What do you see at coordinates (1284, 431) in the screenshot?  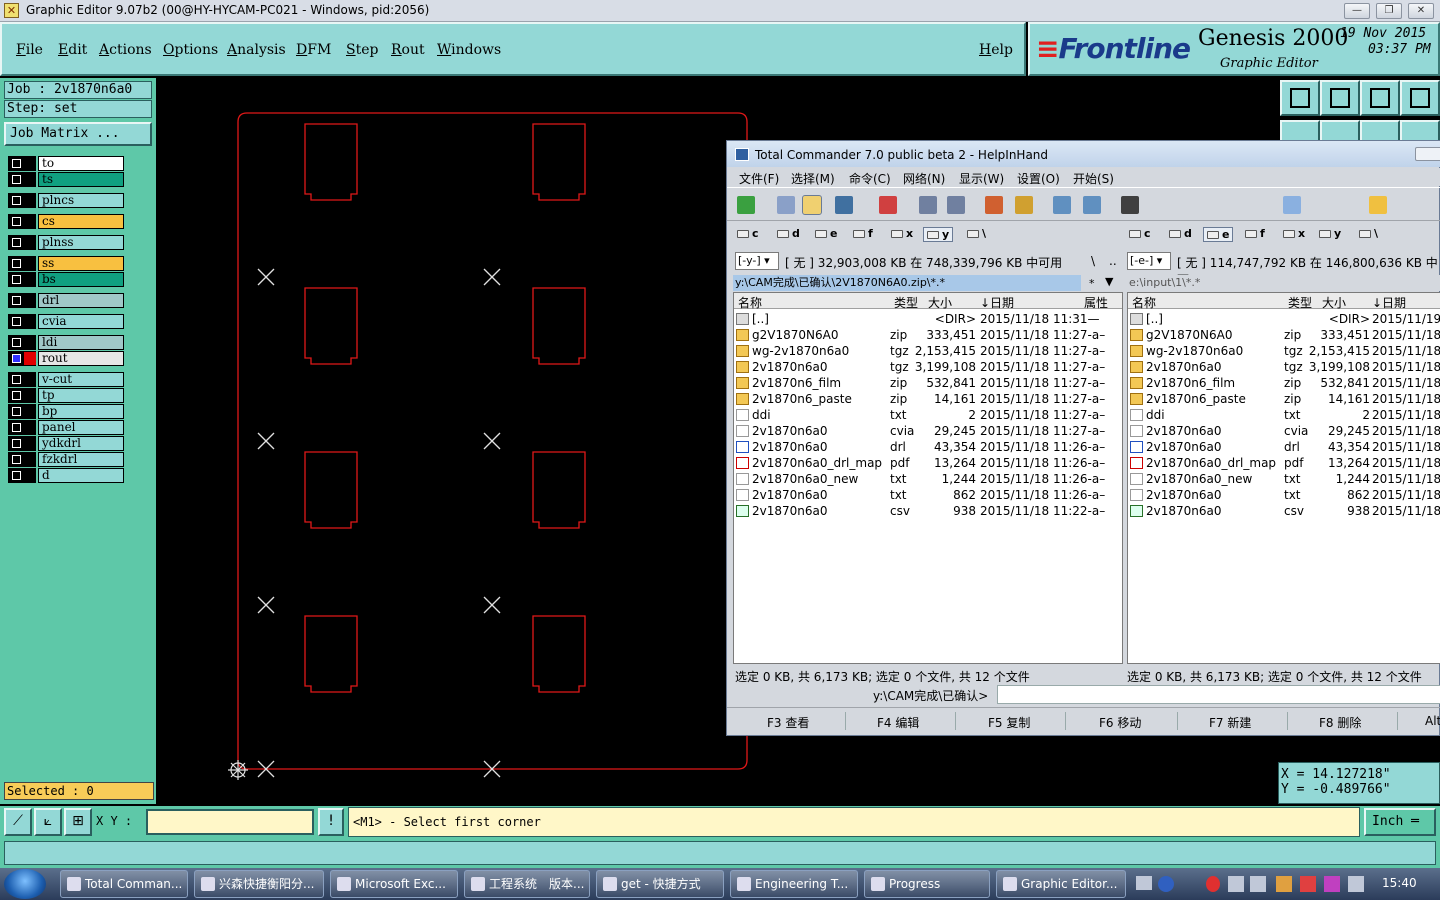 I see `file-row: 2v1870n6a0 cvia 29,245 2015/11/18` at bounding box center [1284, 431].